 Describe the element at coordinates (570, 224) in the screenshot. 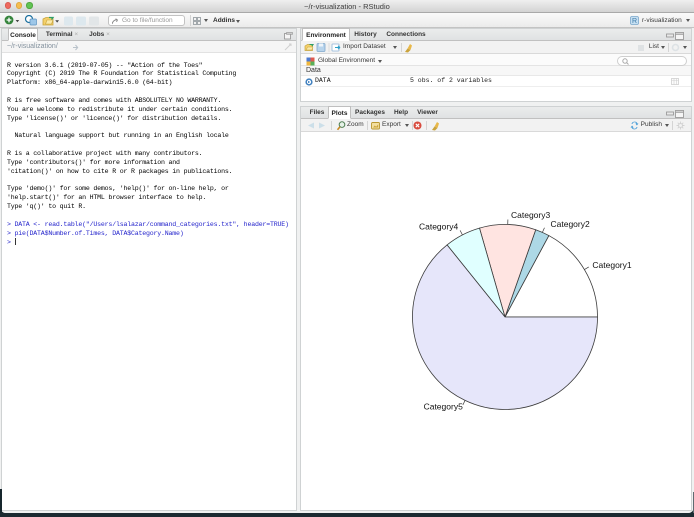

I see `svg-text: Category2` at that location.